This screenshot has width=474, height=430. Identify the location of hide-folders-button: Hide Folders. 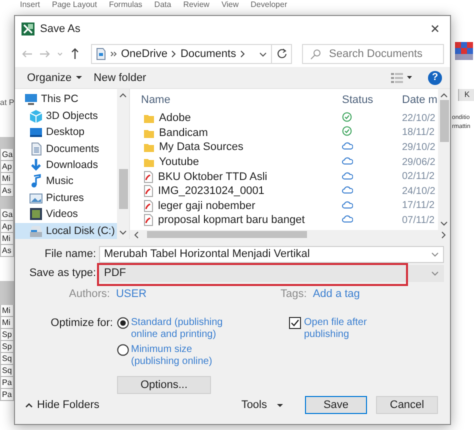
(62, 405).